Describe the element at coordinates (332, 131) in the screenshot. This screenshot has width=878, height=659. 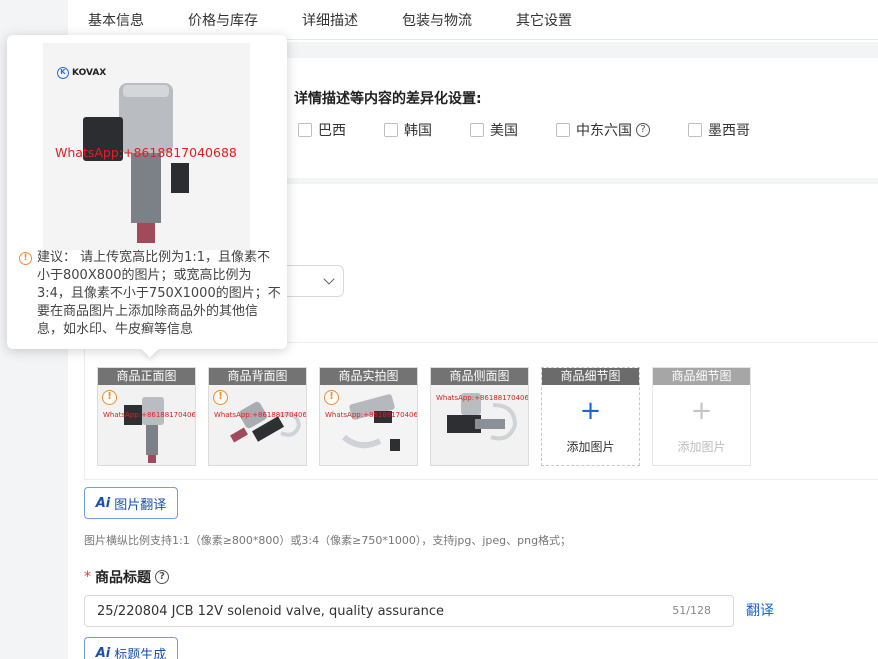
I see `market-label: 巴西` at that location.